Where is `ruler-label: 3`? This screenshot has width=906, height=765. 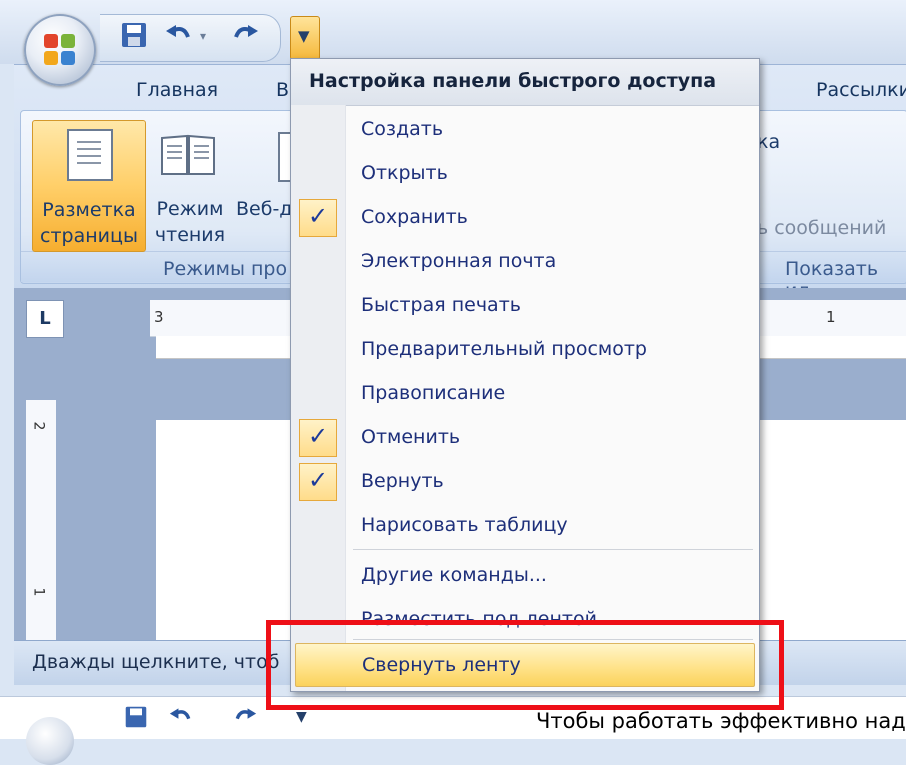 ruler-label: 3 is located at coordinates (159, 317).